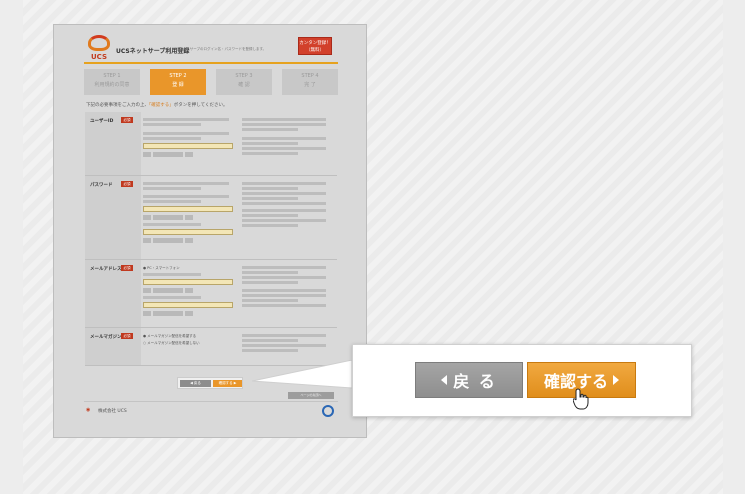  What do you see at coordinates (112, 411) in the screenshot?
I see `corp-name: 株式会社 UCS` at bounding box center [112, 411].